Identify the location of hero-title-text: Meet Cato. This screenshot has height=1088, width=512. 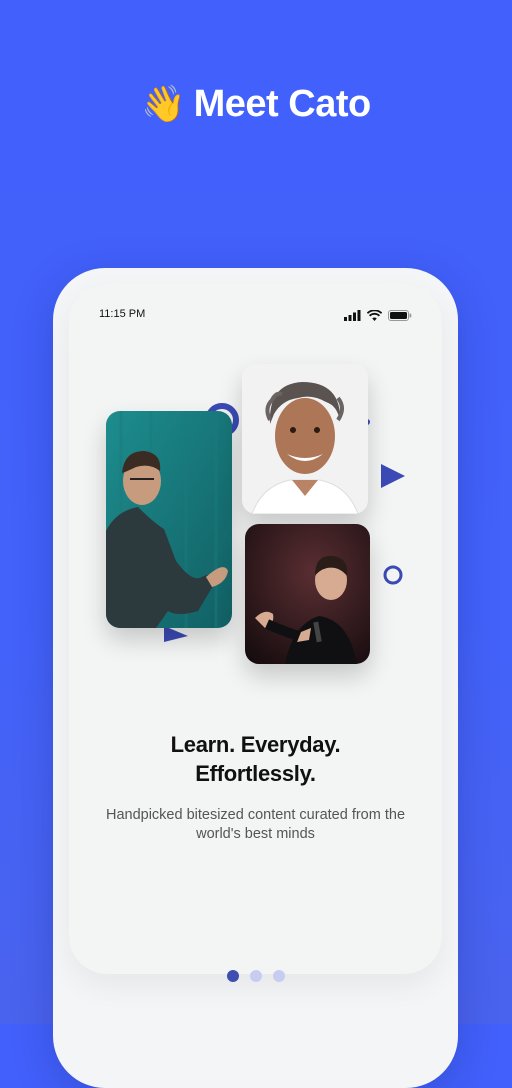
(282, 104).